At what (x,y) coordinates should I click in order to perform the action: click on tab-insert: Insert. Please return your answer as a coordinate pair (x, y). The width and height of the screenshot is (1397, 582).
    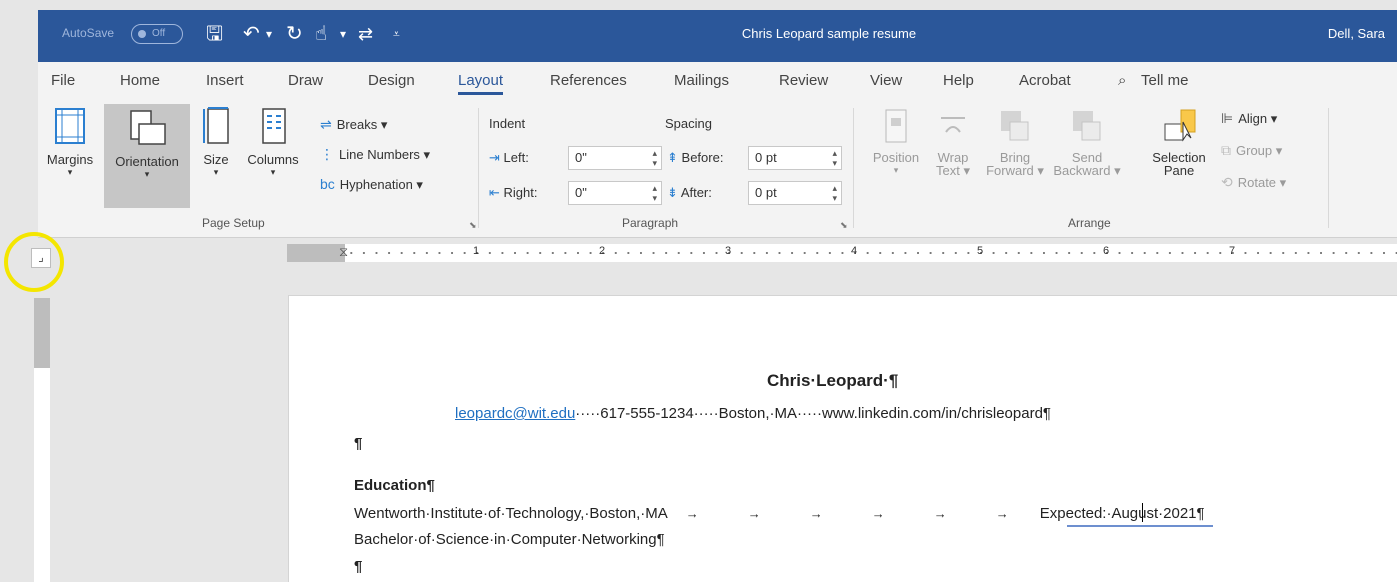
    Looking at the image, I should click on (225, 80).